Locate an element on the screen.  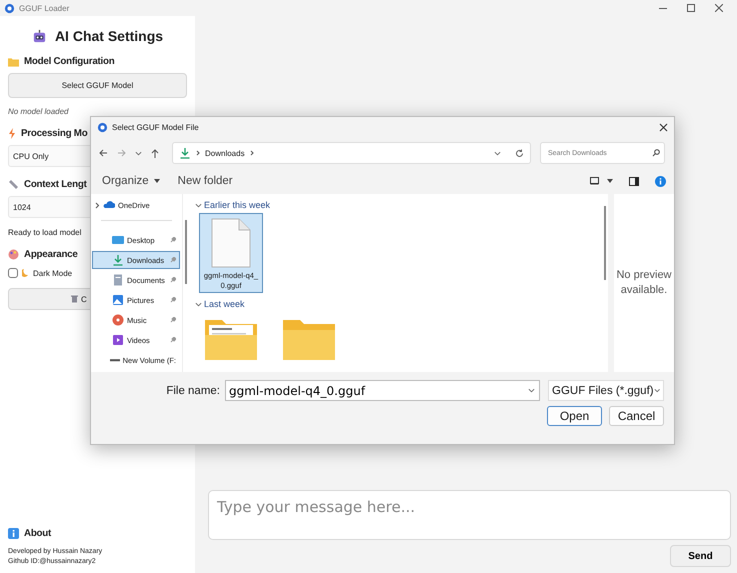
dark-mode-label: Dark Mode is located at coordinates (52, 273).